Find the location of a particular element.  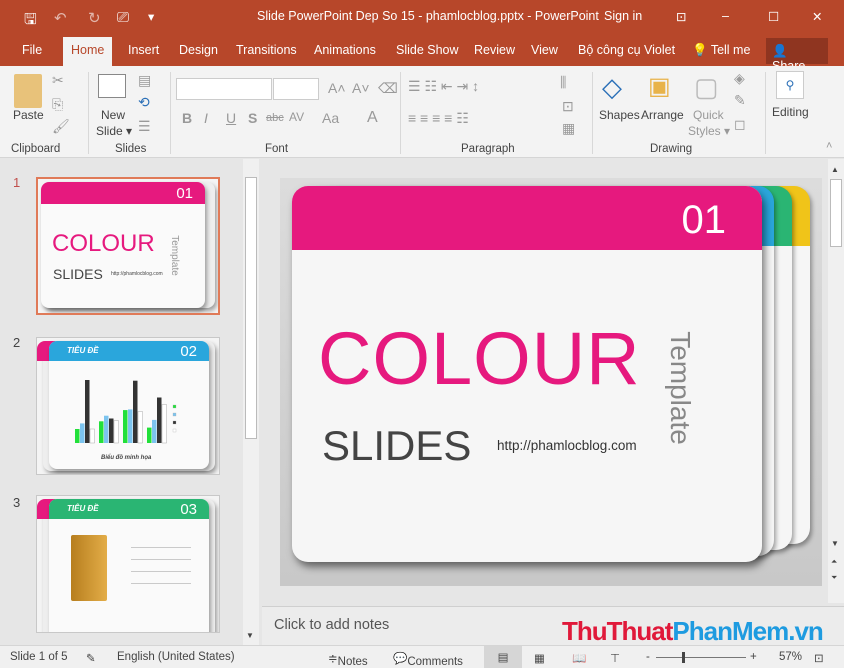

zoom-out-button: - is located at coordinates (648, 657).